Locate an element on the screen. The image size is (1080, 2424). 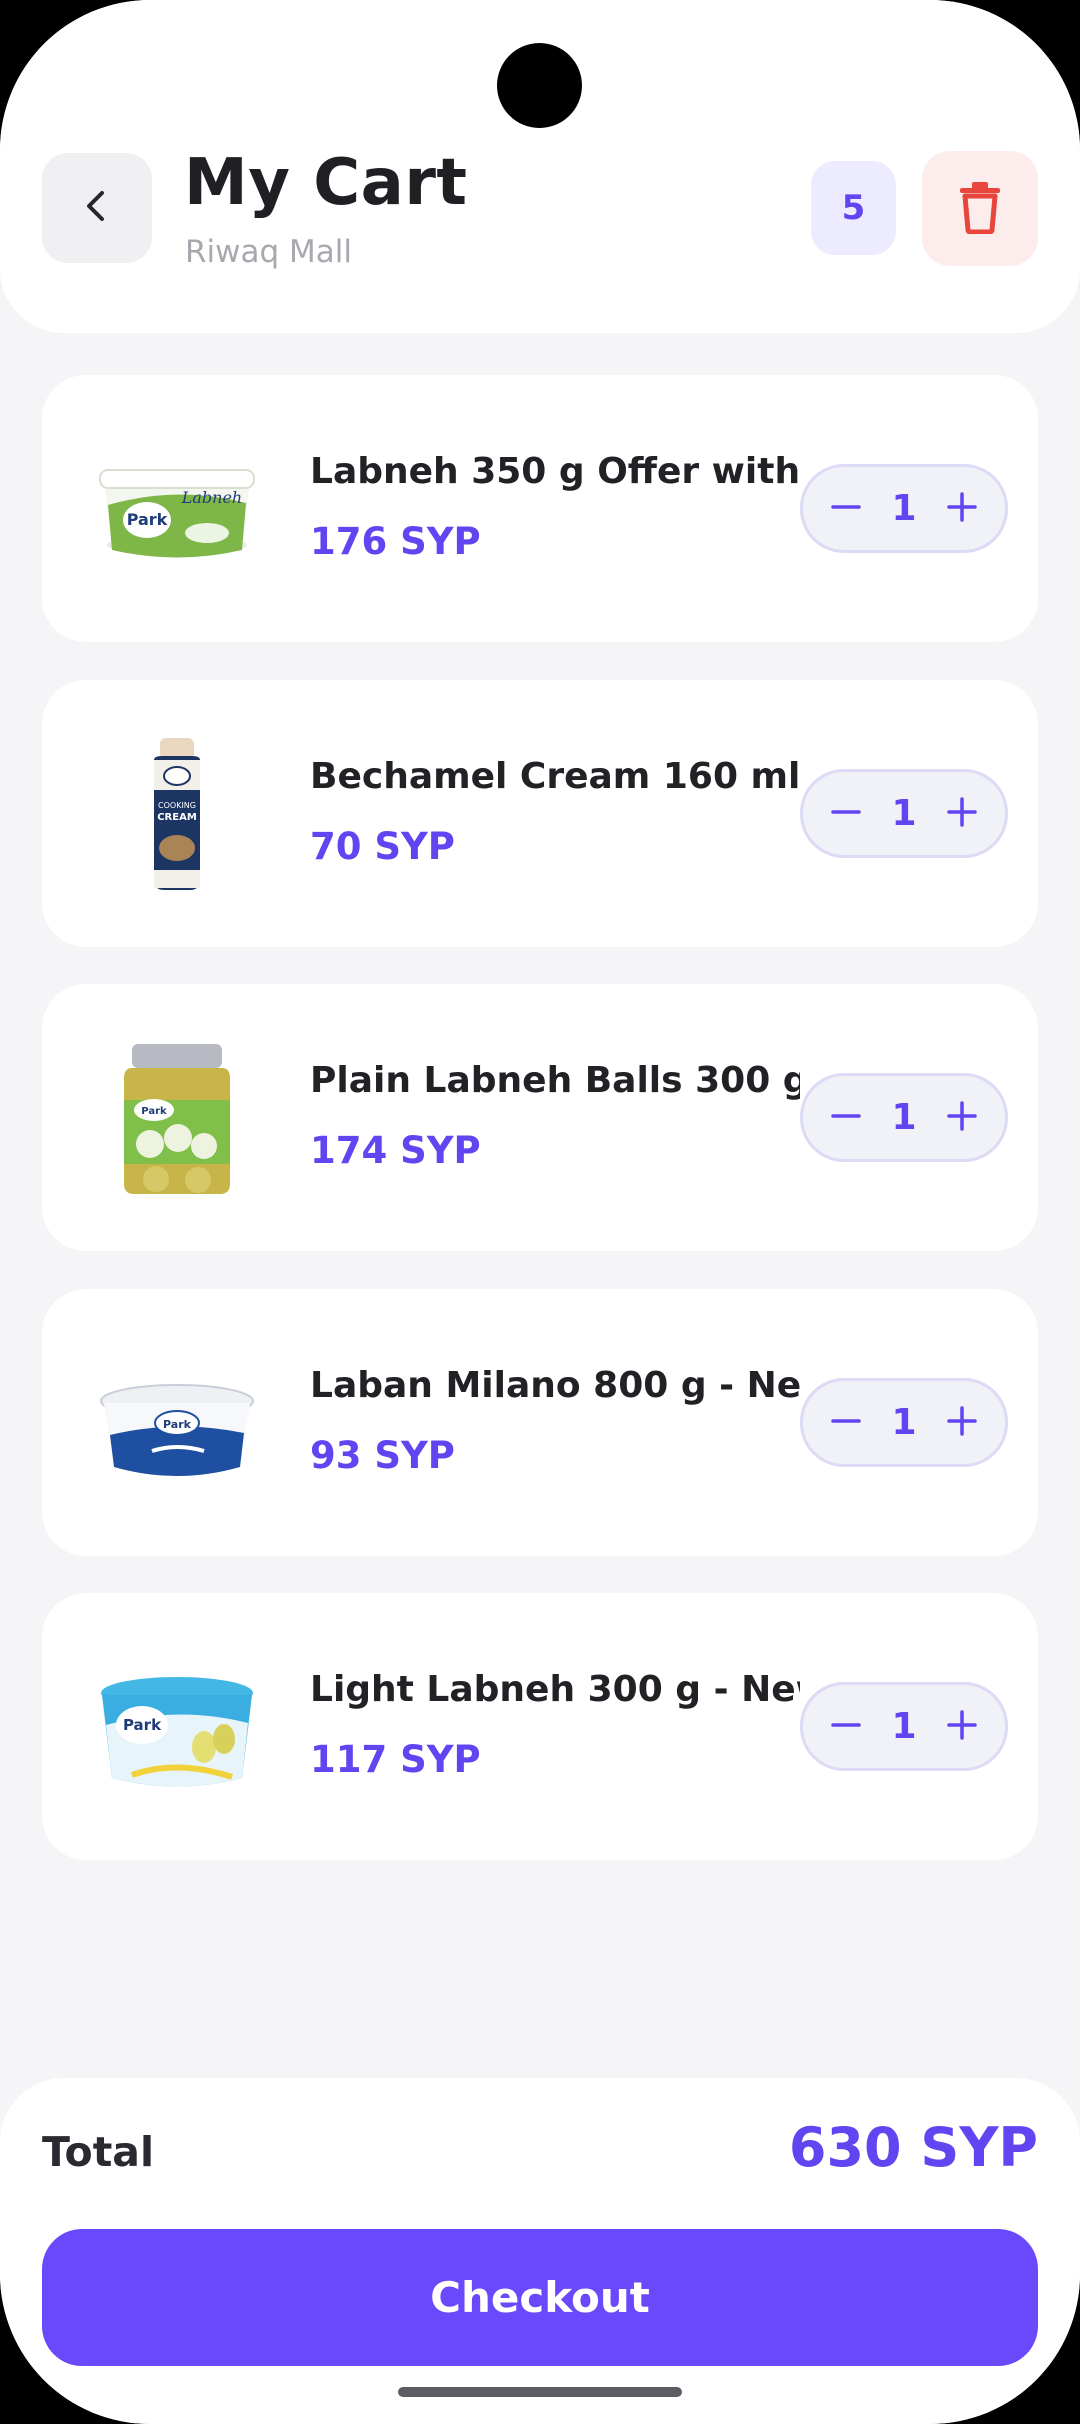
product-image-light-labneh: Park is located at coordinates (177, 1728).